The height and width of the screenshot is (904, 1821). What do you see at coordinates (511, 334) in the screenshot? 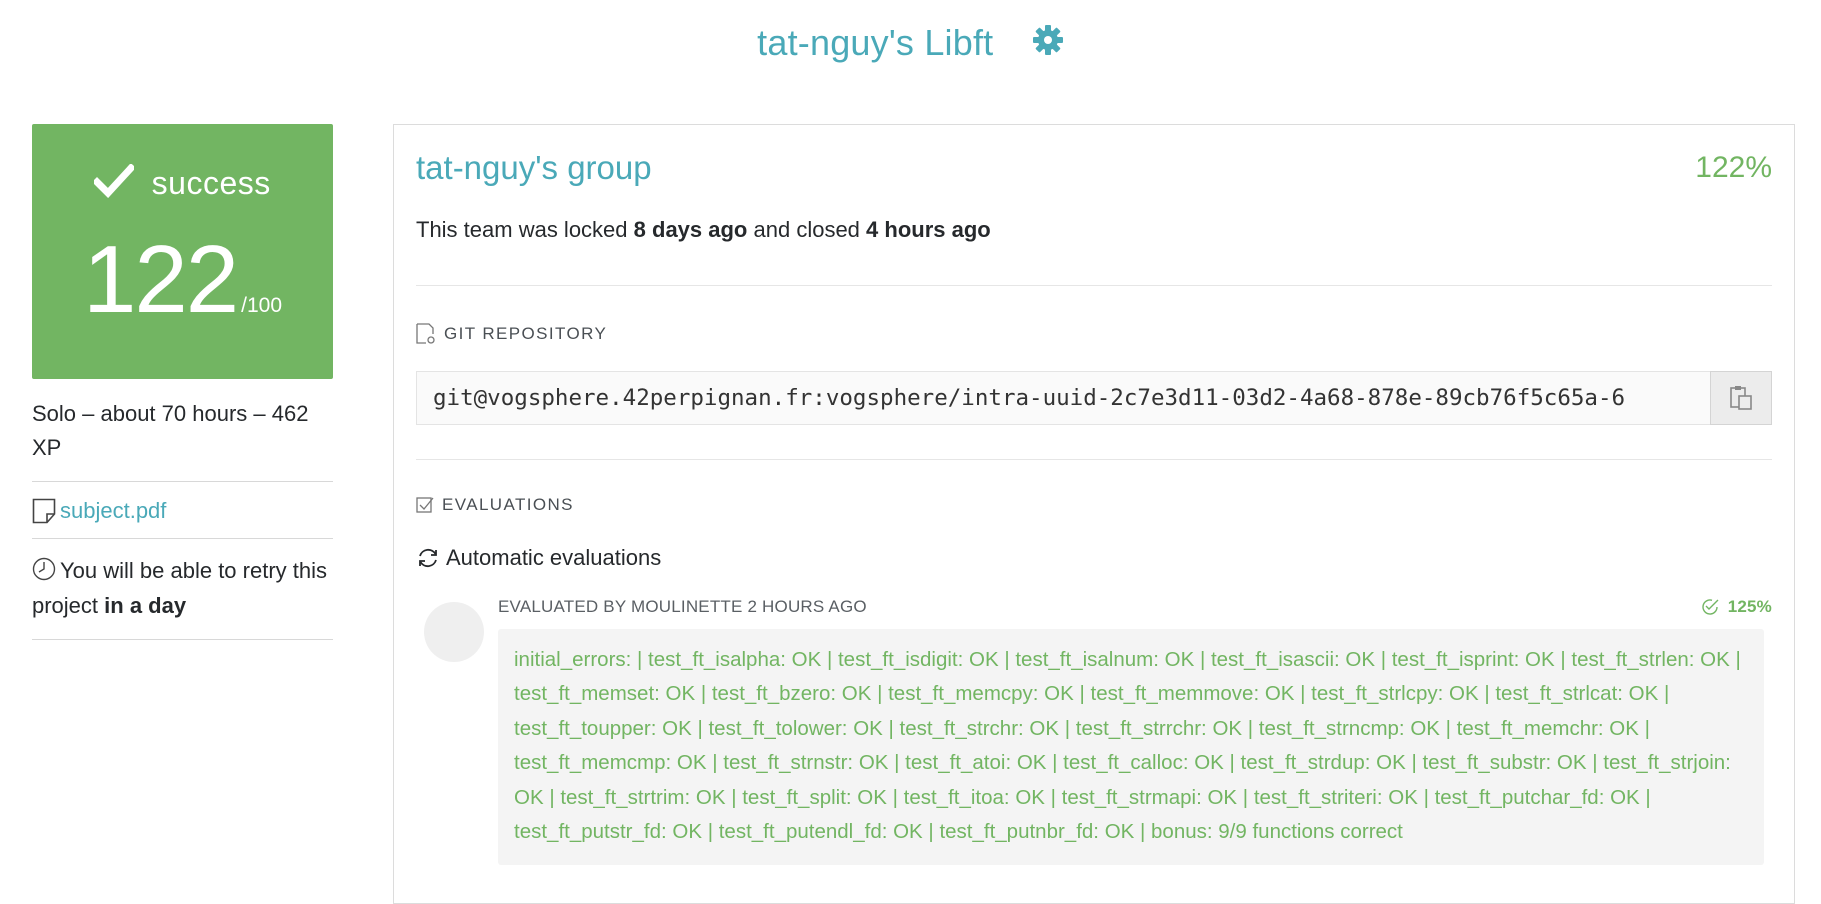
I see `git-section-title: GIT REPOSITORY` at bounding box center [511, 334].